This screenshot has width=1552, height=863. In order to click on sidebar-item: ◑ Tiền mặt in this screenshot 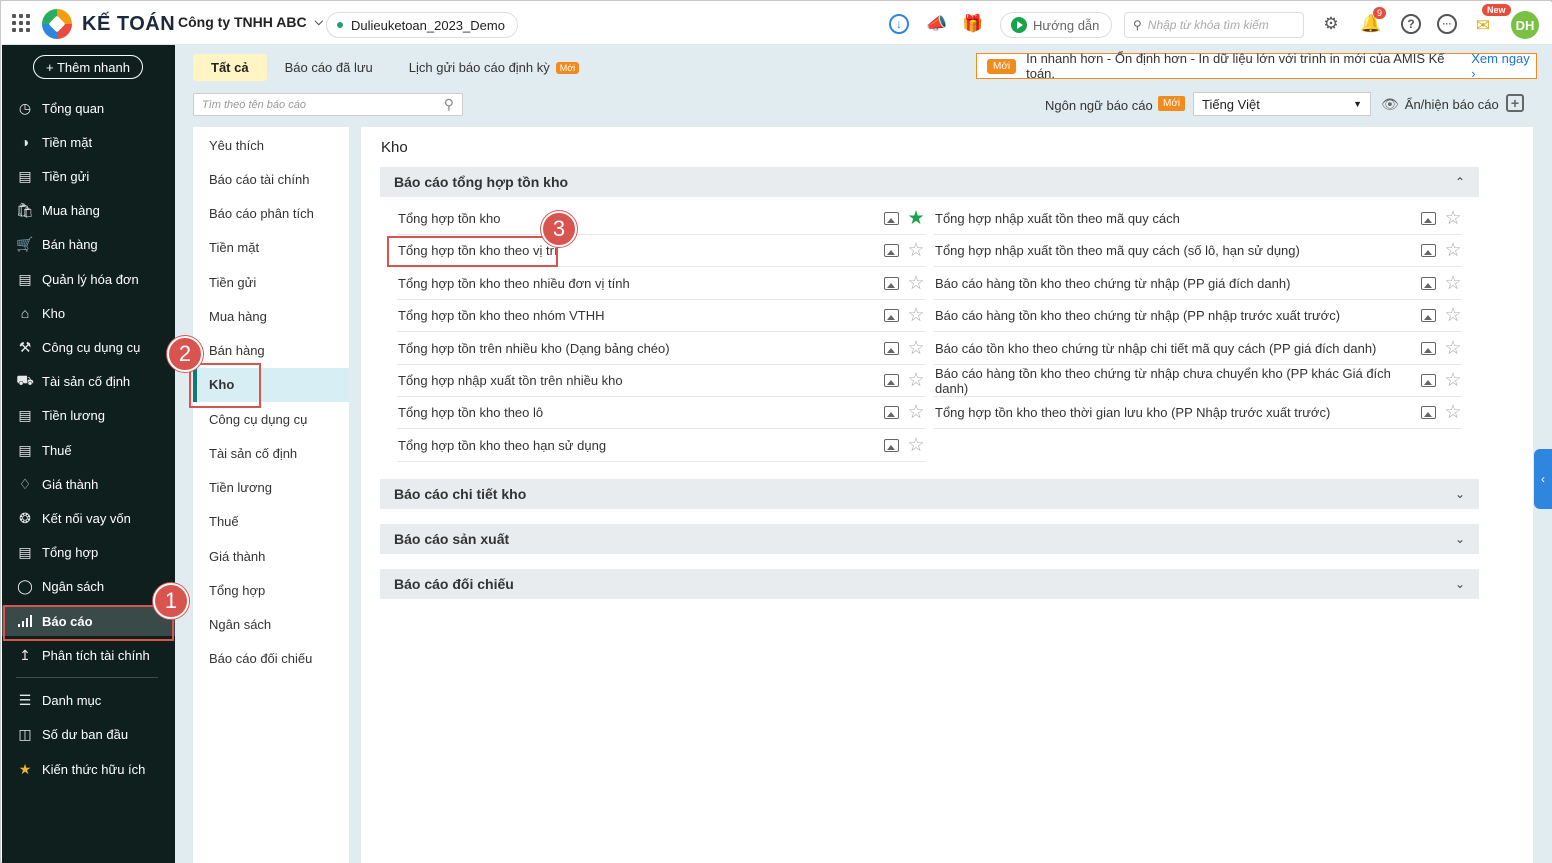, I will do `click(88, 142)`.